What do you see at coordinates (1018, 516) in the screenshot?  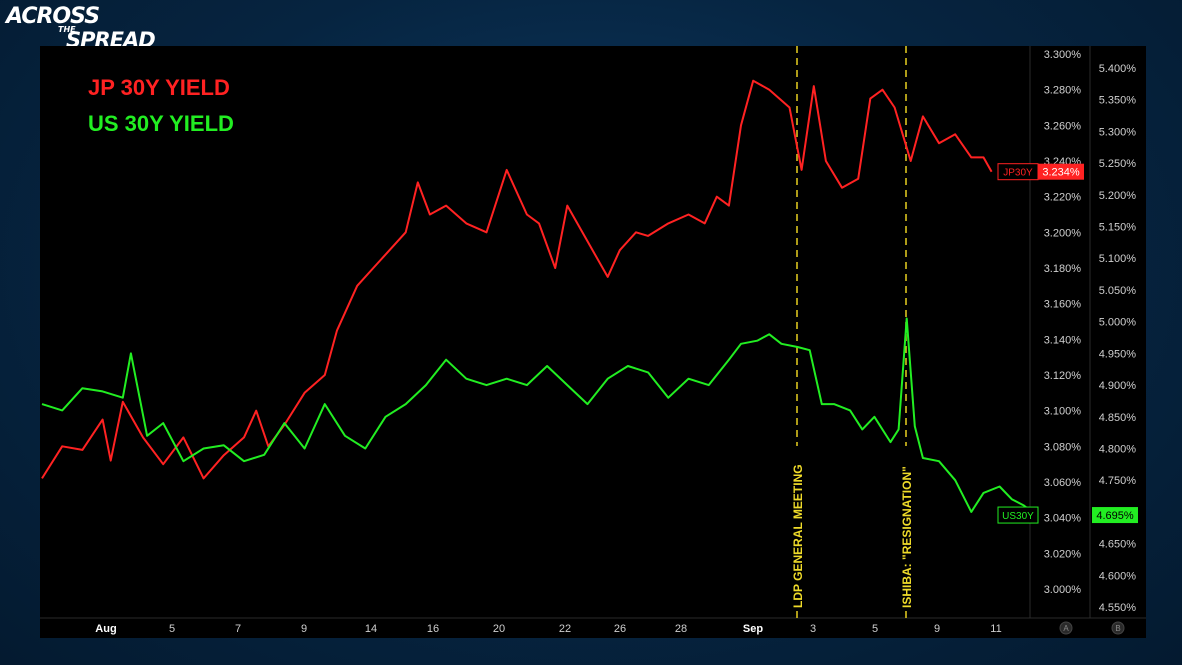 I see `series-name-tag: US30Y` at bounding box center [1018, 516].